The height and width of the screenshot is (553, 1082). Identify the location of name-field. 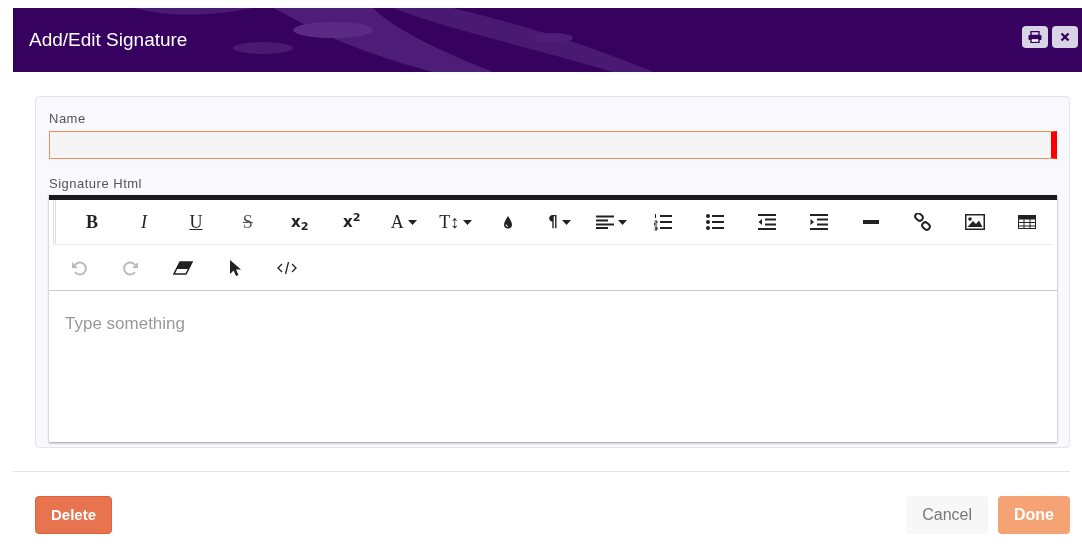
(553, 144).